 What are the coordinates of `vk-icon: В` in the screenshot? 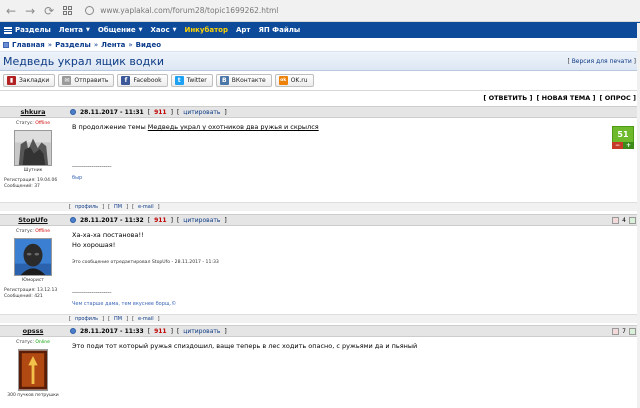 It's located at (224, 80).